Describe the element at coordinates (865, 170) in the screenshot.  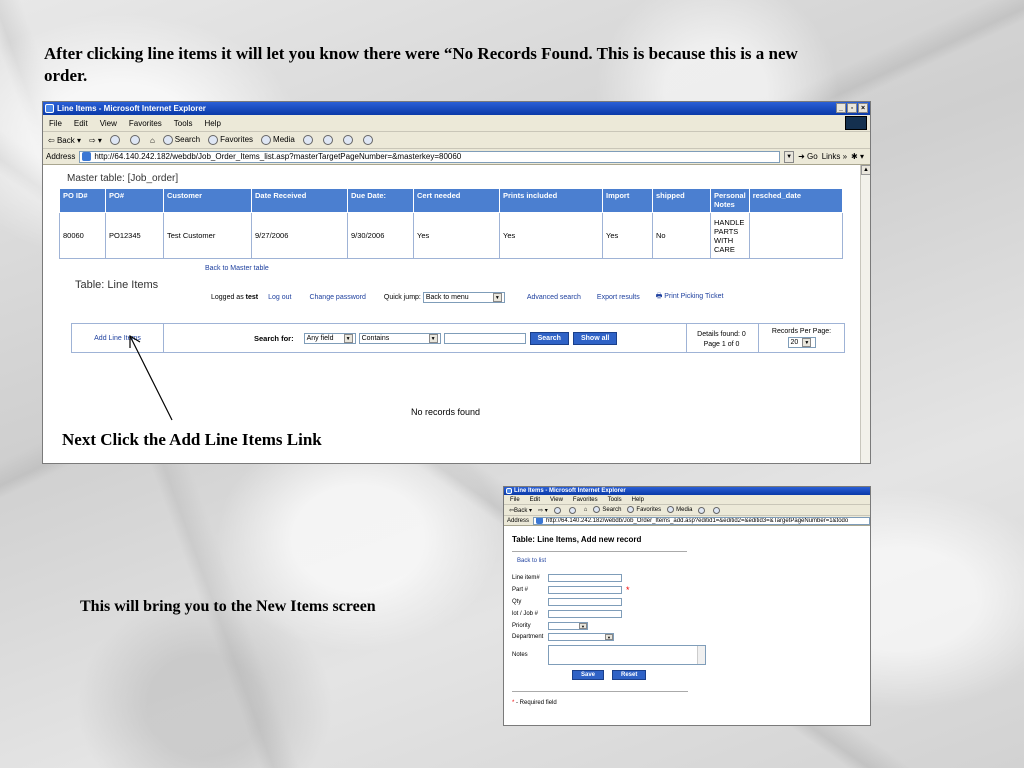
I see `scroll-up-icon: ▲` at that location.